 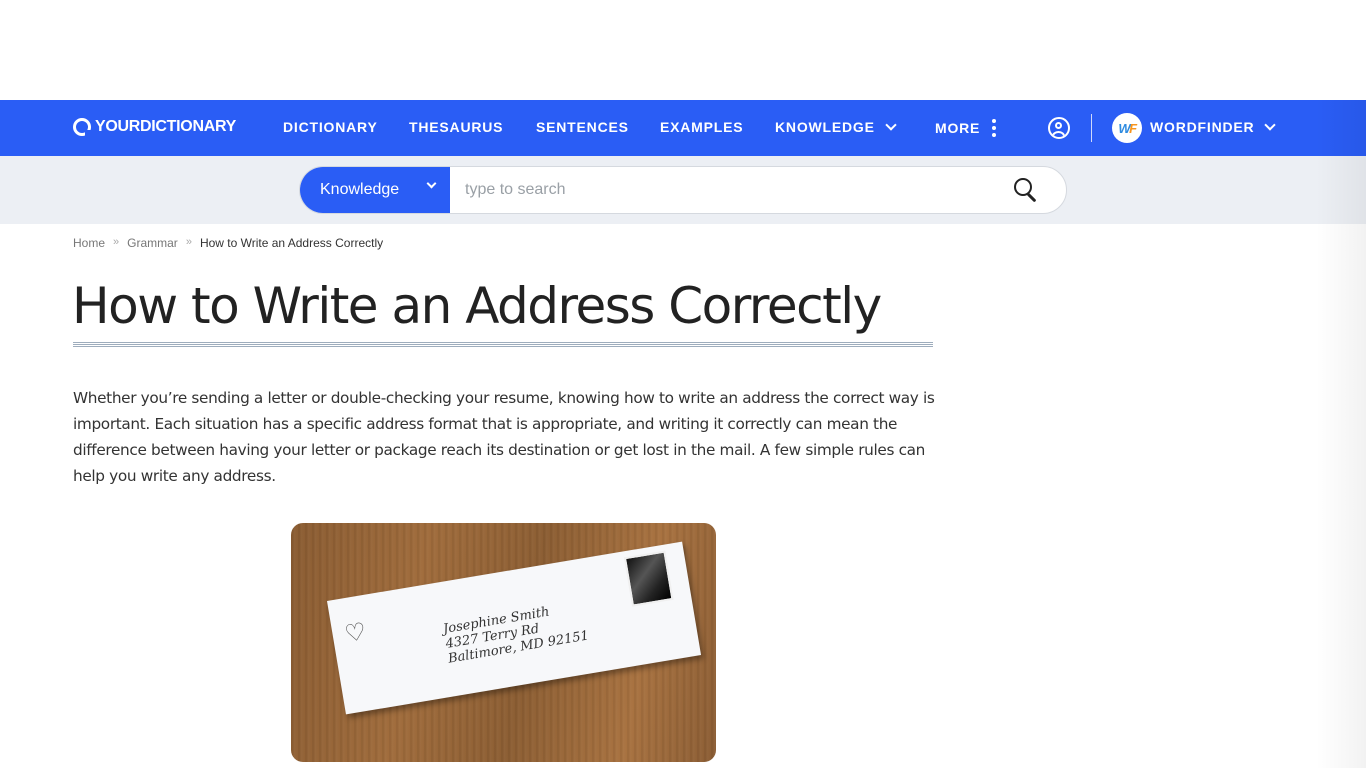 What do you see at coordinates (994, 128) in the screenshot?
I see `kebab-menu-icon` at bounding box center [994, 128].